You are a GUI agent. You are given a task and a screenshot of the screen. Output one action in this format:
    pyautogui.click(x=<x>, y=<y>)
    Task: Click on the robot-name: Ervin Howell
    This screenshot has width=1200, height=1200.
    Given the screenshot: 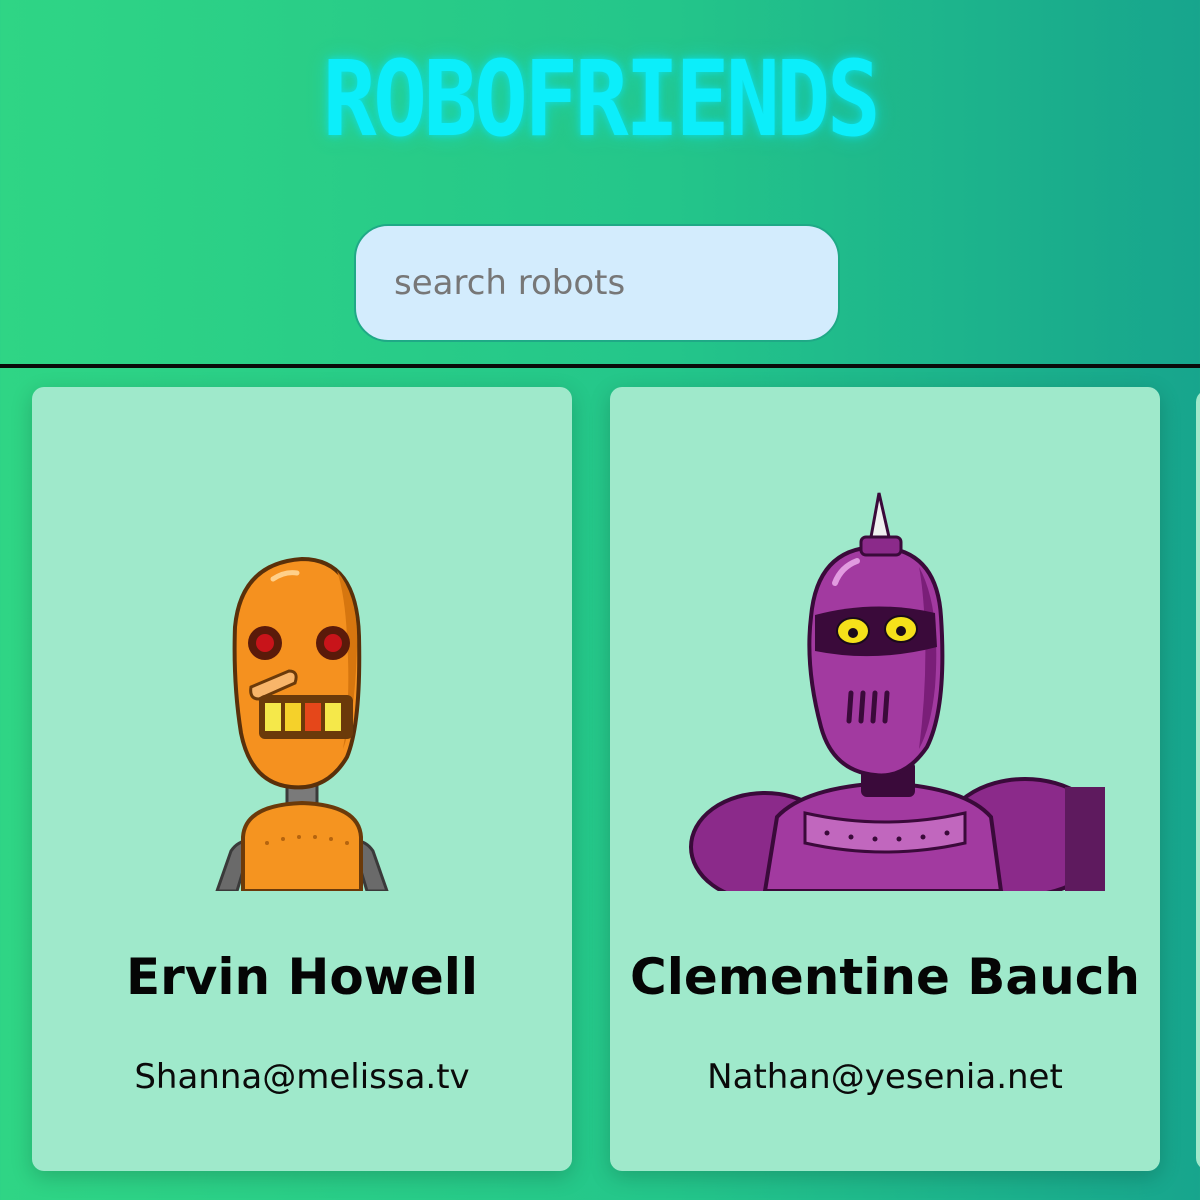 What is the action you would take?
    pyautogui.click(x=302, y=977)
    